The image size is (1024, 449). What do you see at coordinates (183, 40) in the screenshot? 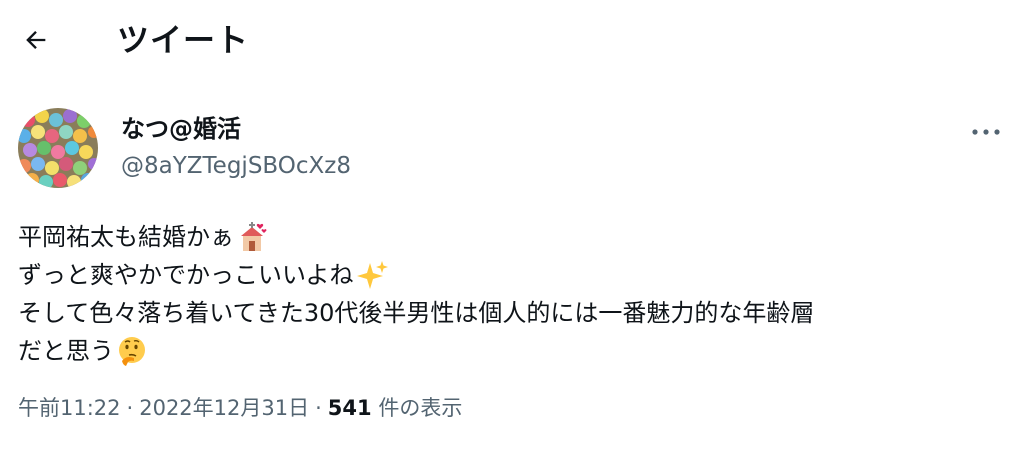
I see `page-title: ツイート` at bounding box center [183, 40].